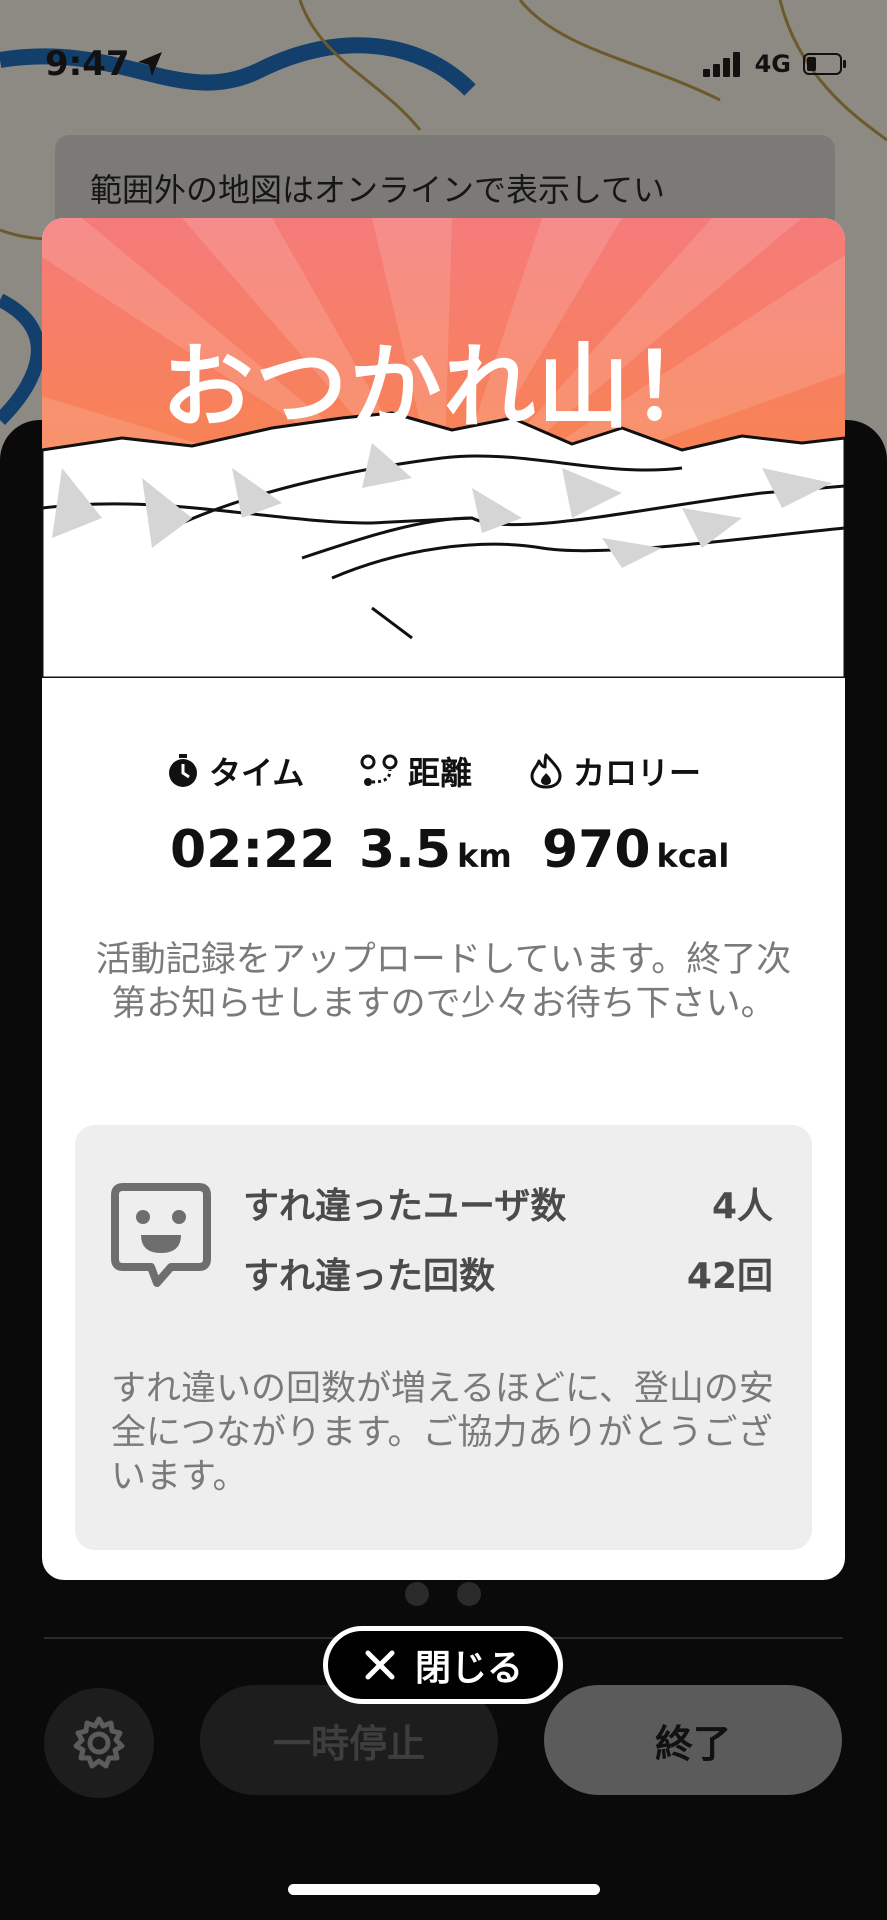  What do you see at coordinates (257, 773) in the screenshot?
I see `stat-label-text: タイム` at bounding box center [257, 773].